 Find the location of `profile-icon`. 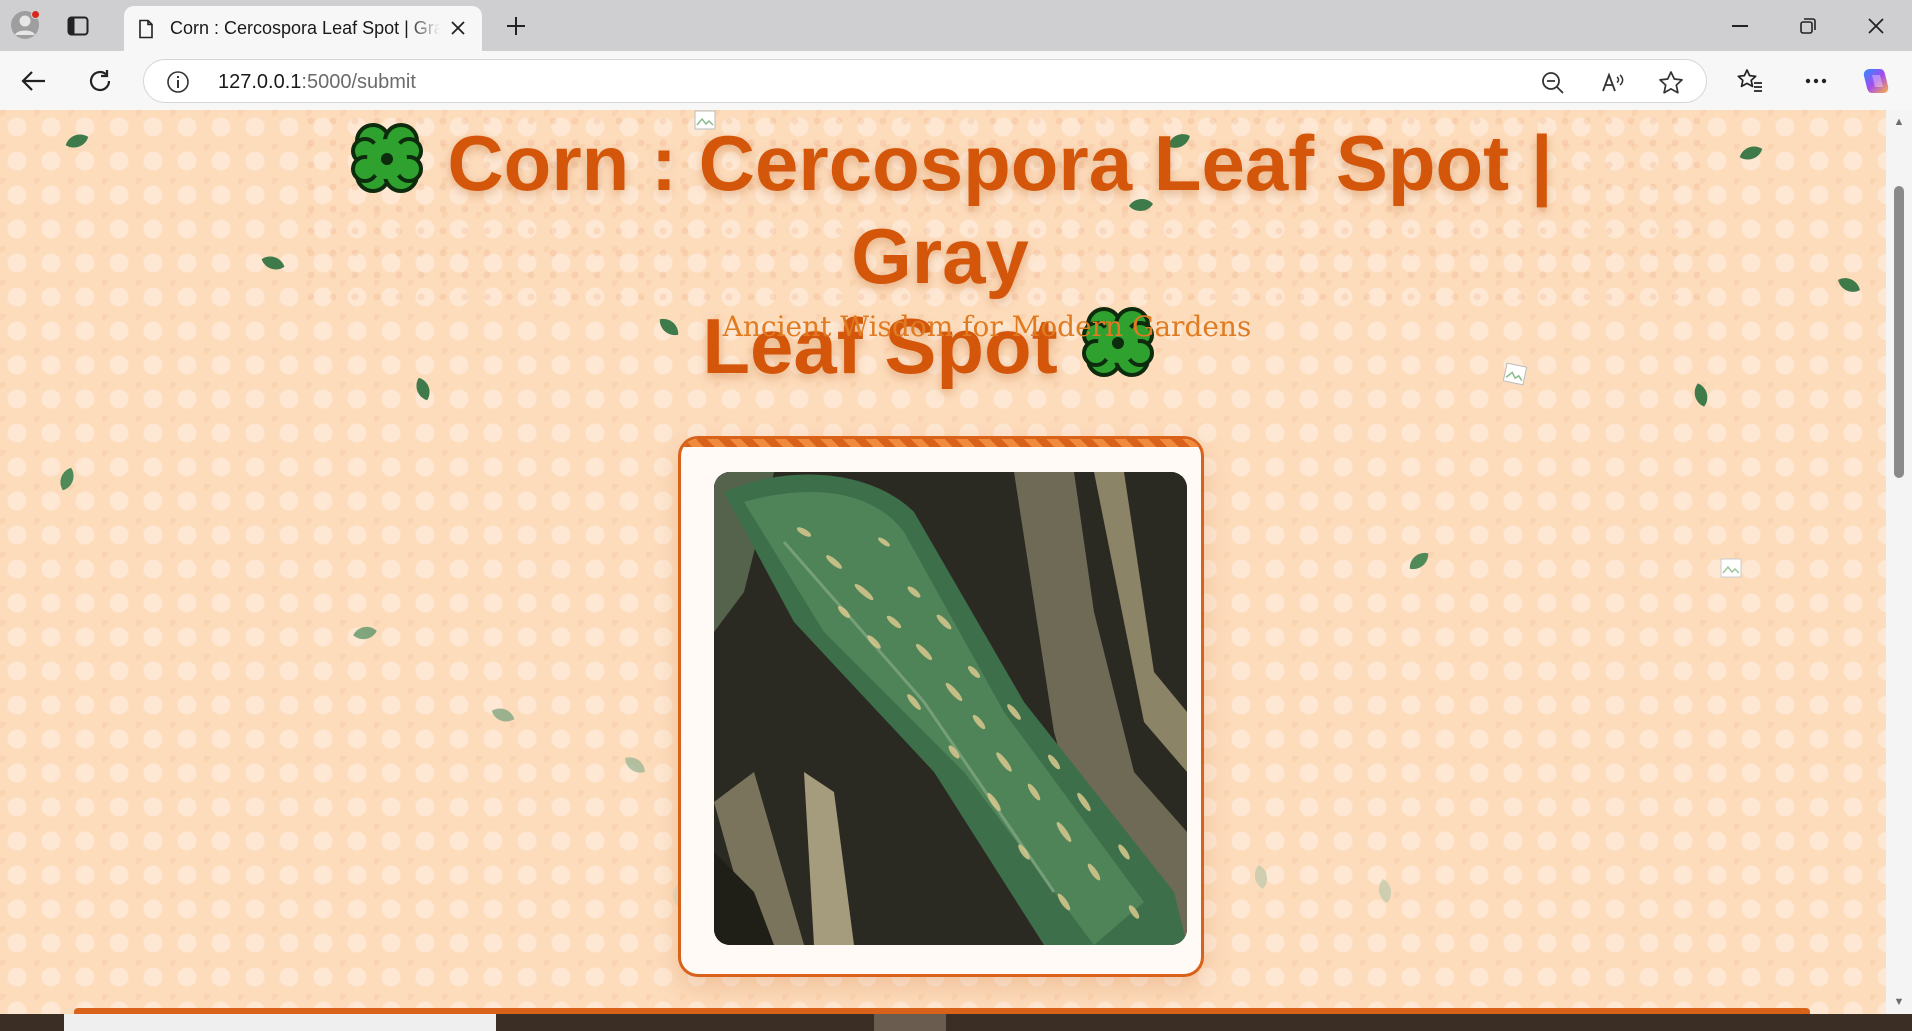

profile-icon is located at coordinates (25, 25).